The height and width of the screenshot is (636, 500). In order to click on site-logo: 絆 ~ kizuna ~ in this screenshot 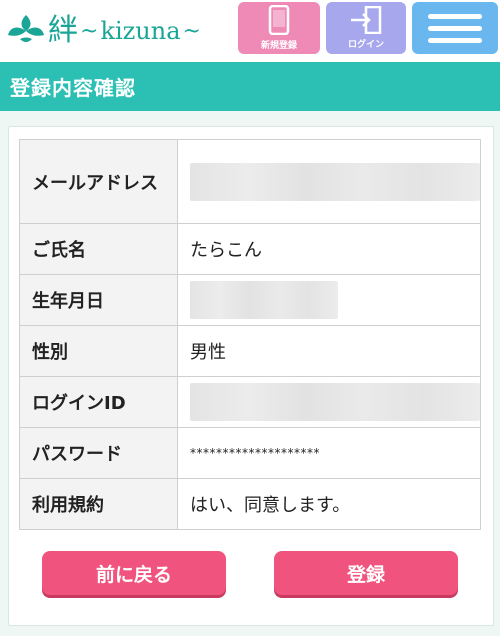, I will do `click(104, 31)`.